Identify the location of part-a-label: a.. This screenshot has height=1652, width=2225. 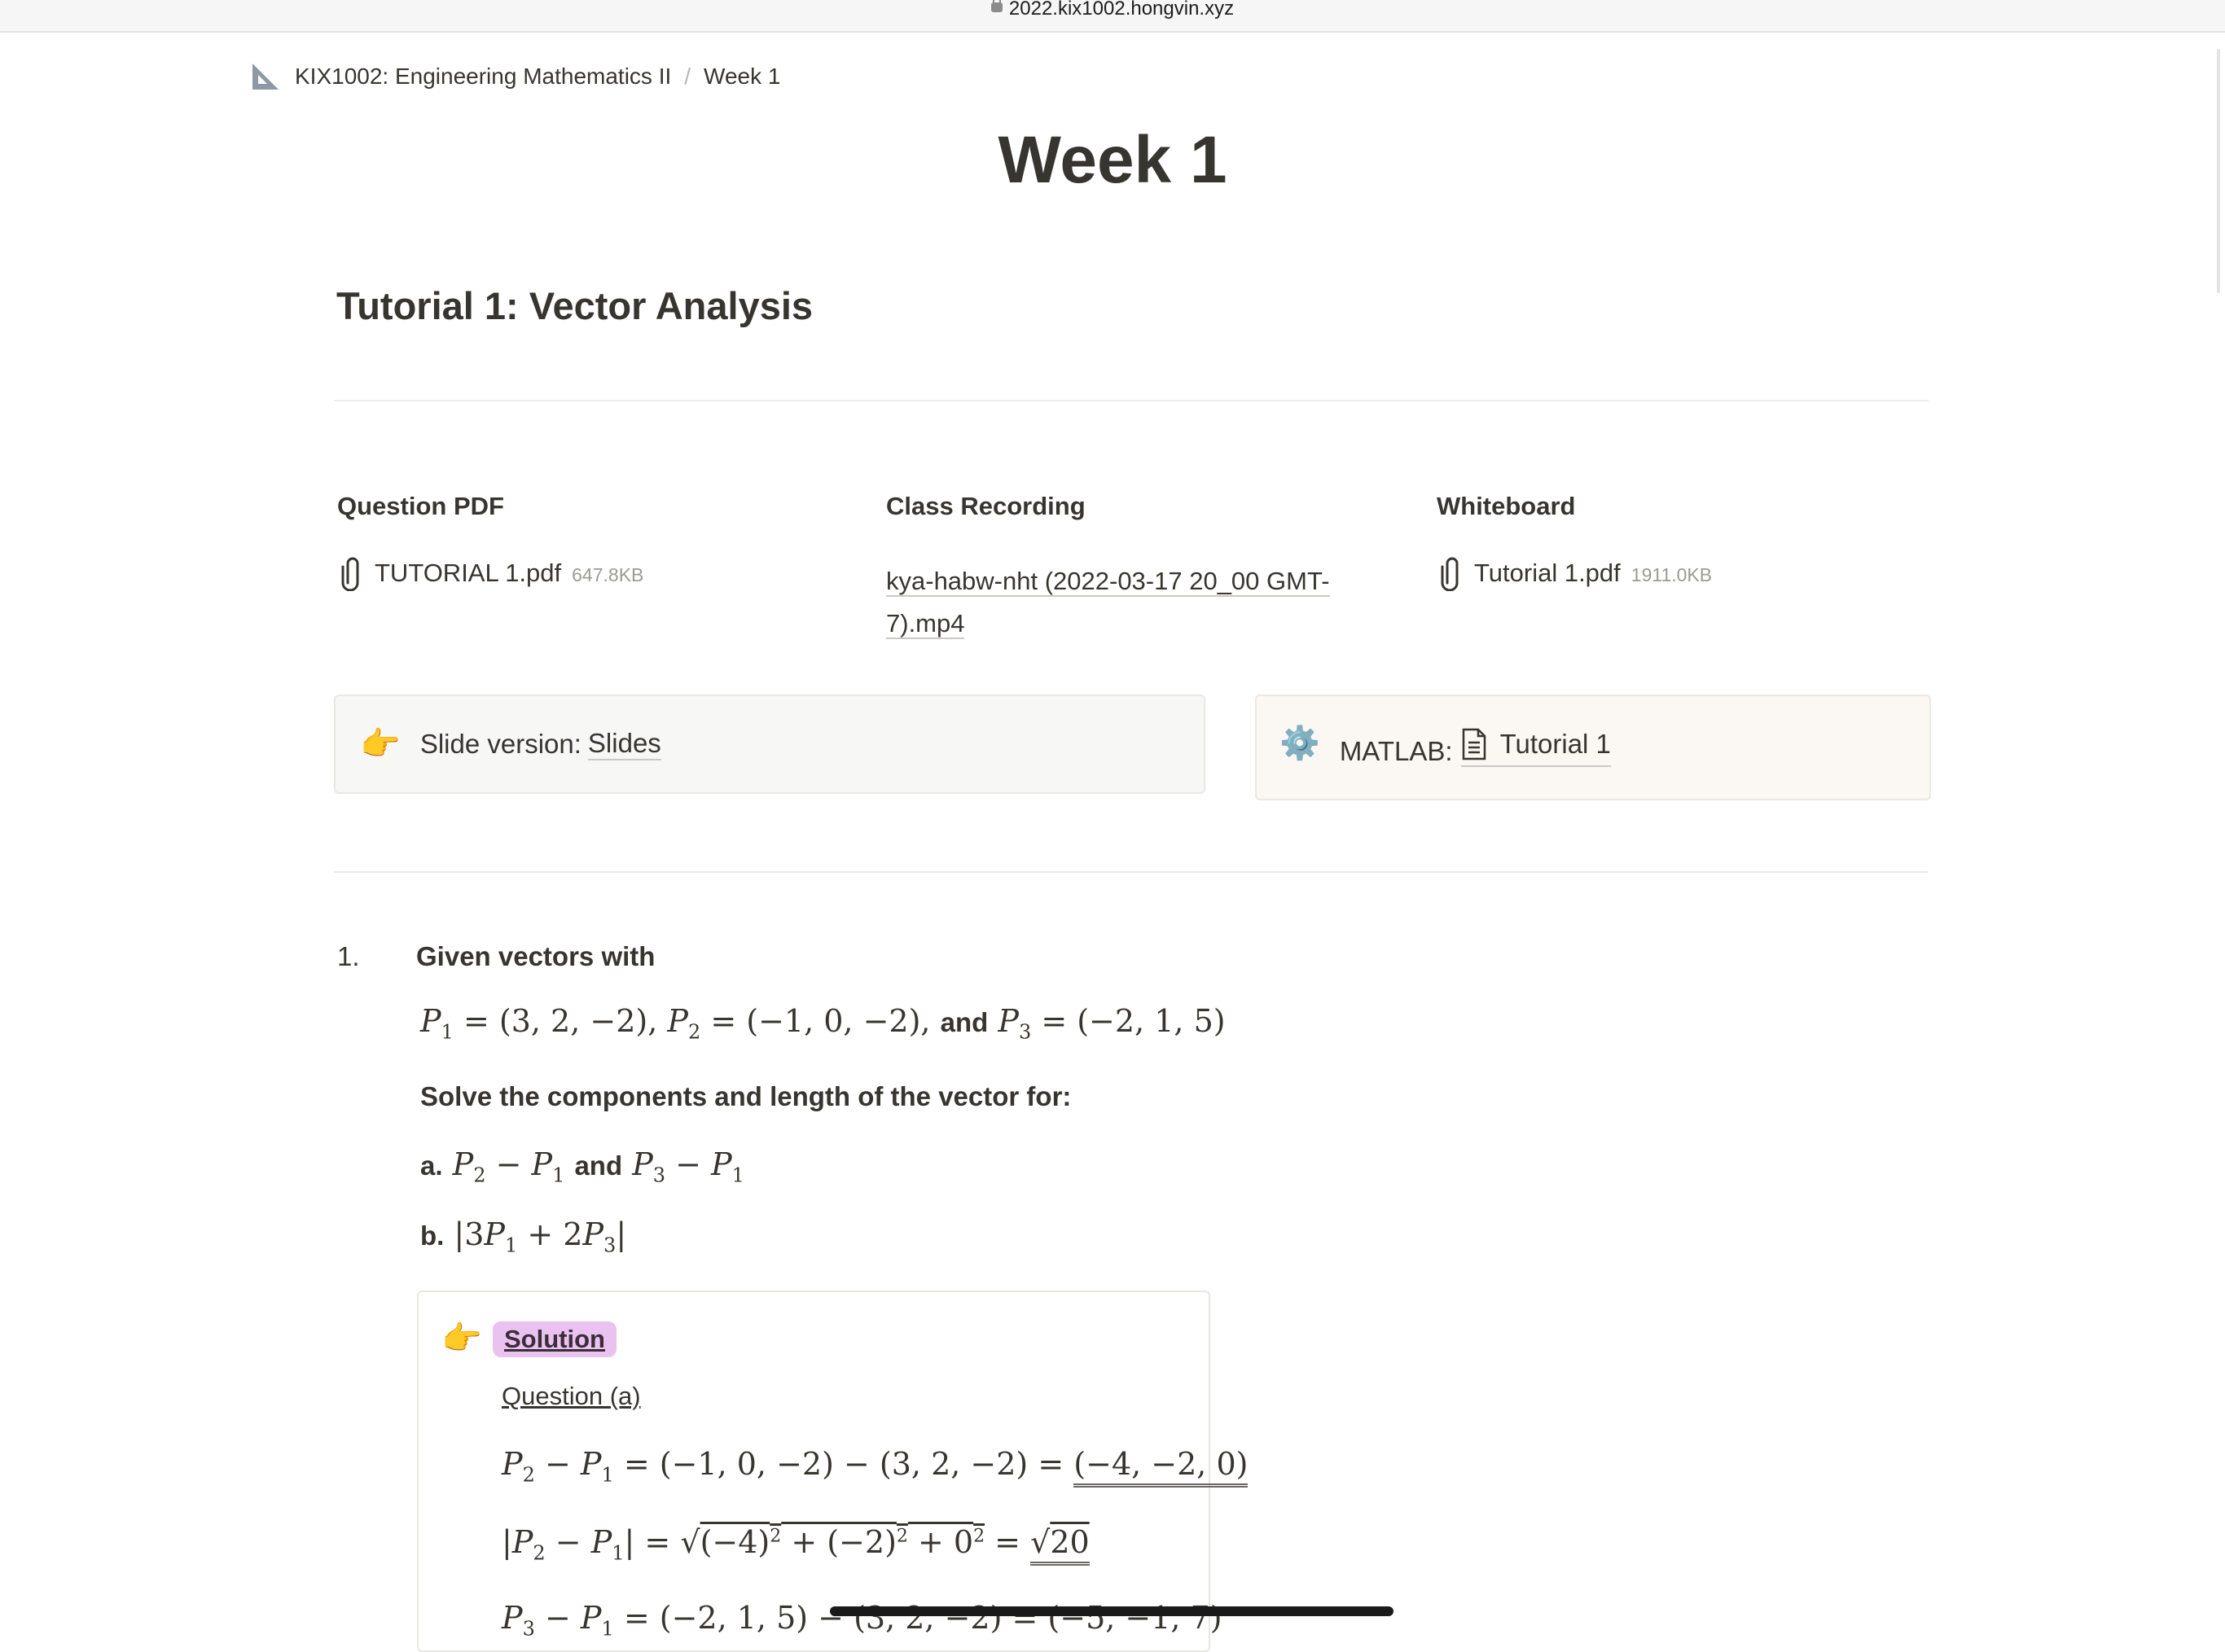
(431, 1165).